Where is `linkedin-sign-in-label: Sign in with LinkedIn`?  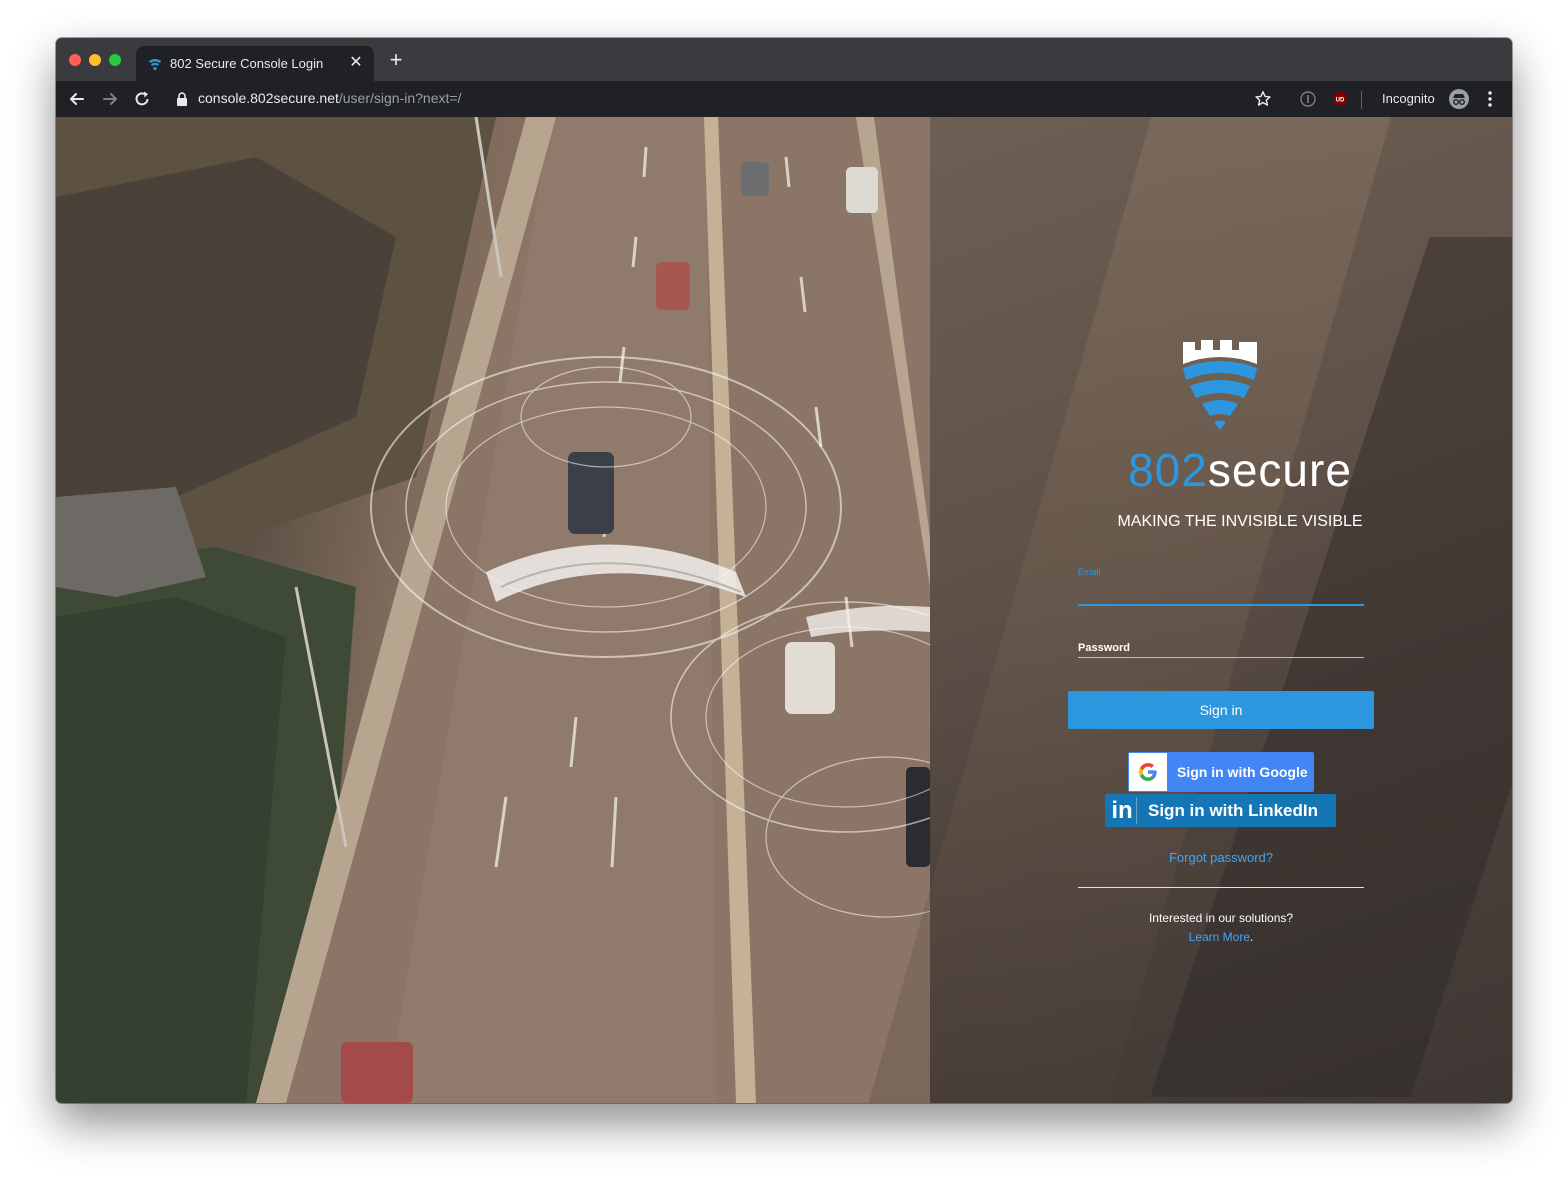 linkedin-sign-in-label: Sign in with LinkedIn is located at coordinates (1233, 810).